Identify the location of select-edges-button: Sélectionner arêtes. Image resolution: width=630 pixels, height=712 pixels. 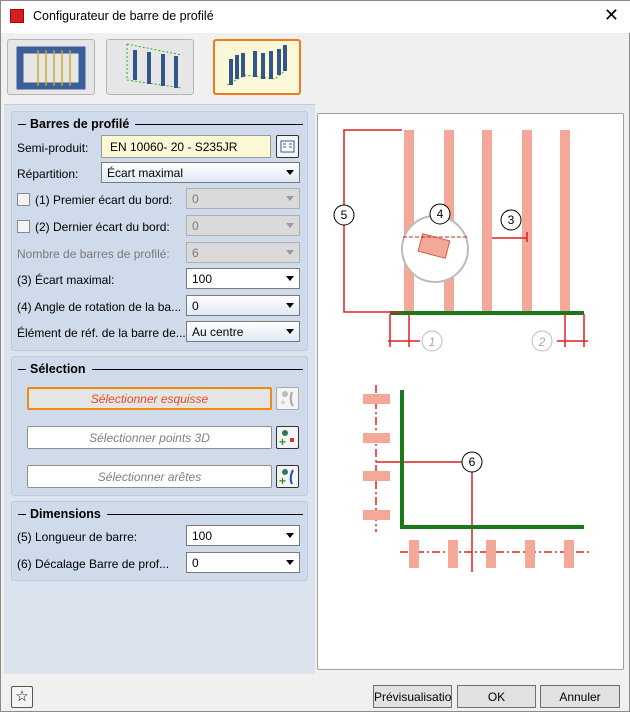
(149, 476).